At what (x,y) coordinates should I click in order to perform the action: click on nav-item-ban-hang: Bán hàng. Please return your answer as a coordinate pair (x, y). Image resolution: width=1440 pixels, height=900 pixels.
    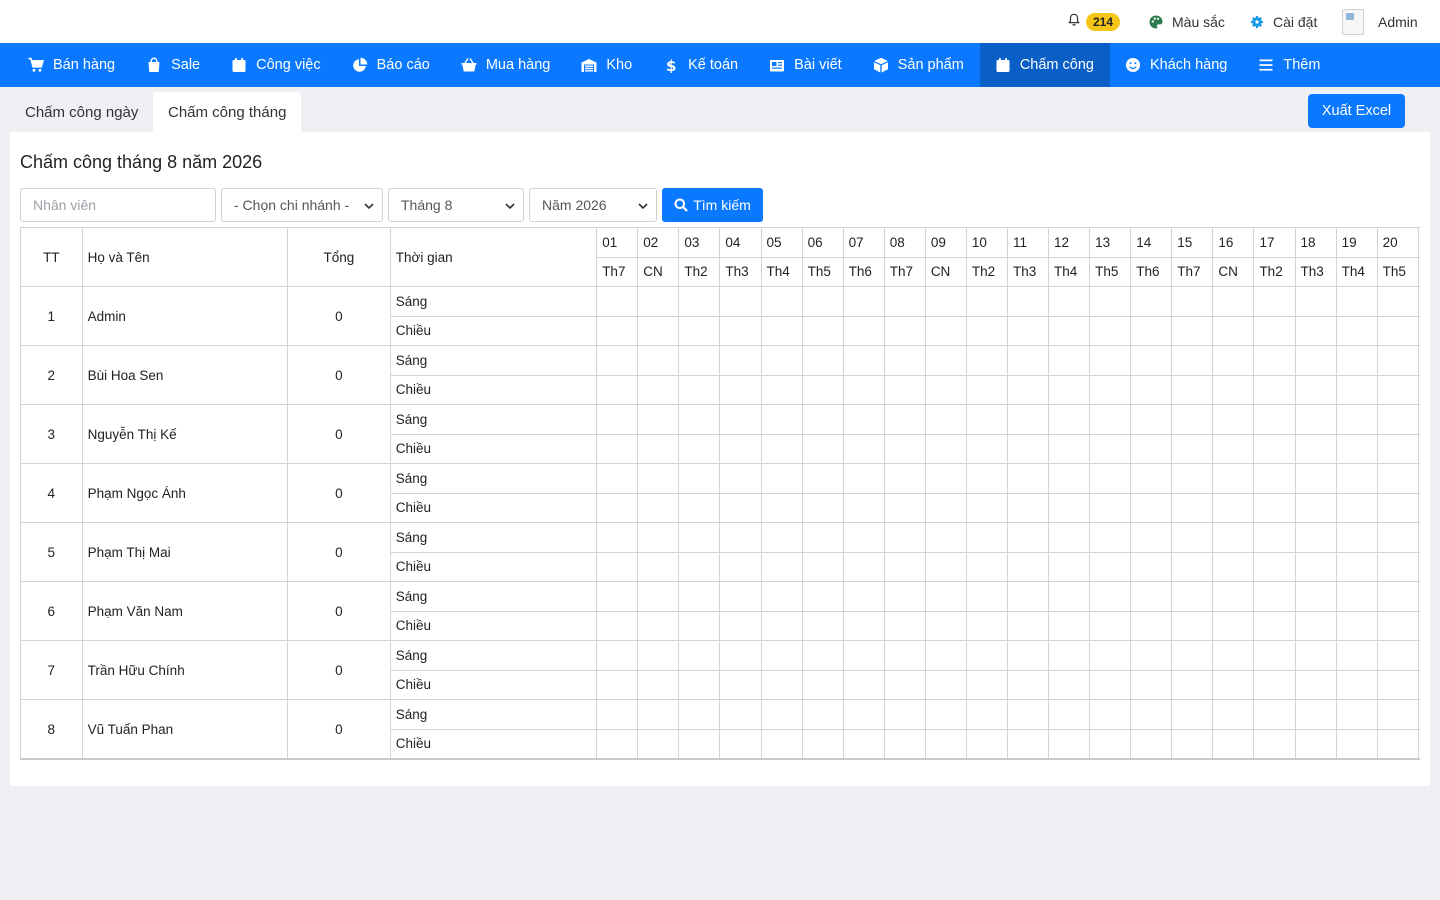
    Looking at the image, I should click on (72, 65).